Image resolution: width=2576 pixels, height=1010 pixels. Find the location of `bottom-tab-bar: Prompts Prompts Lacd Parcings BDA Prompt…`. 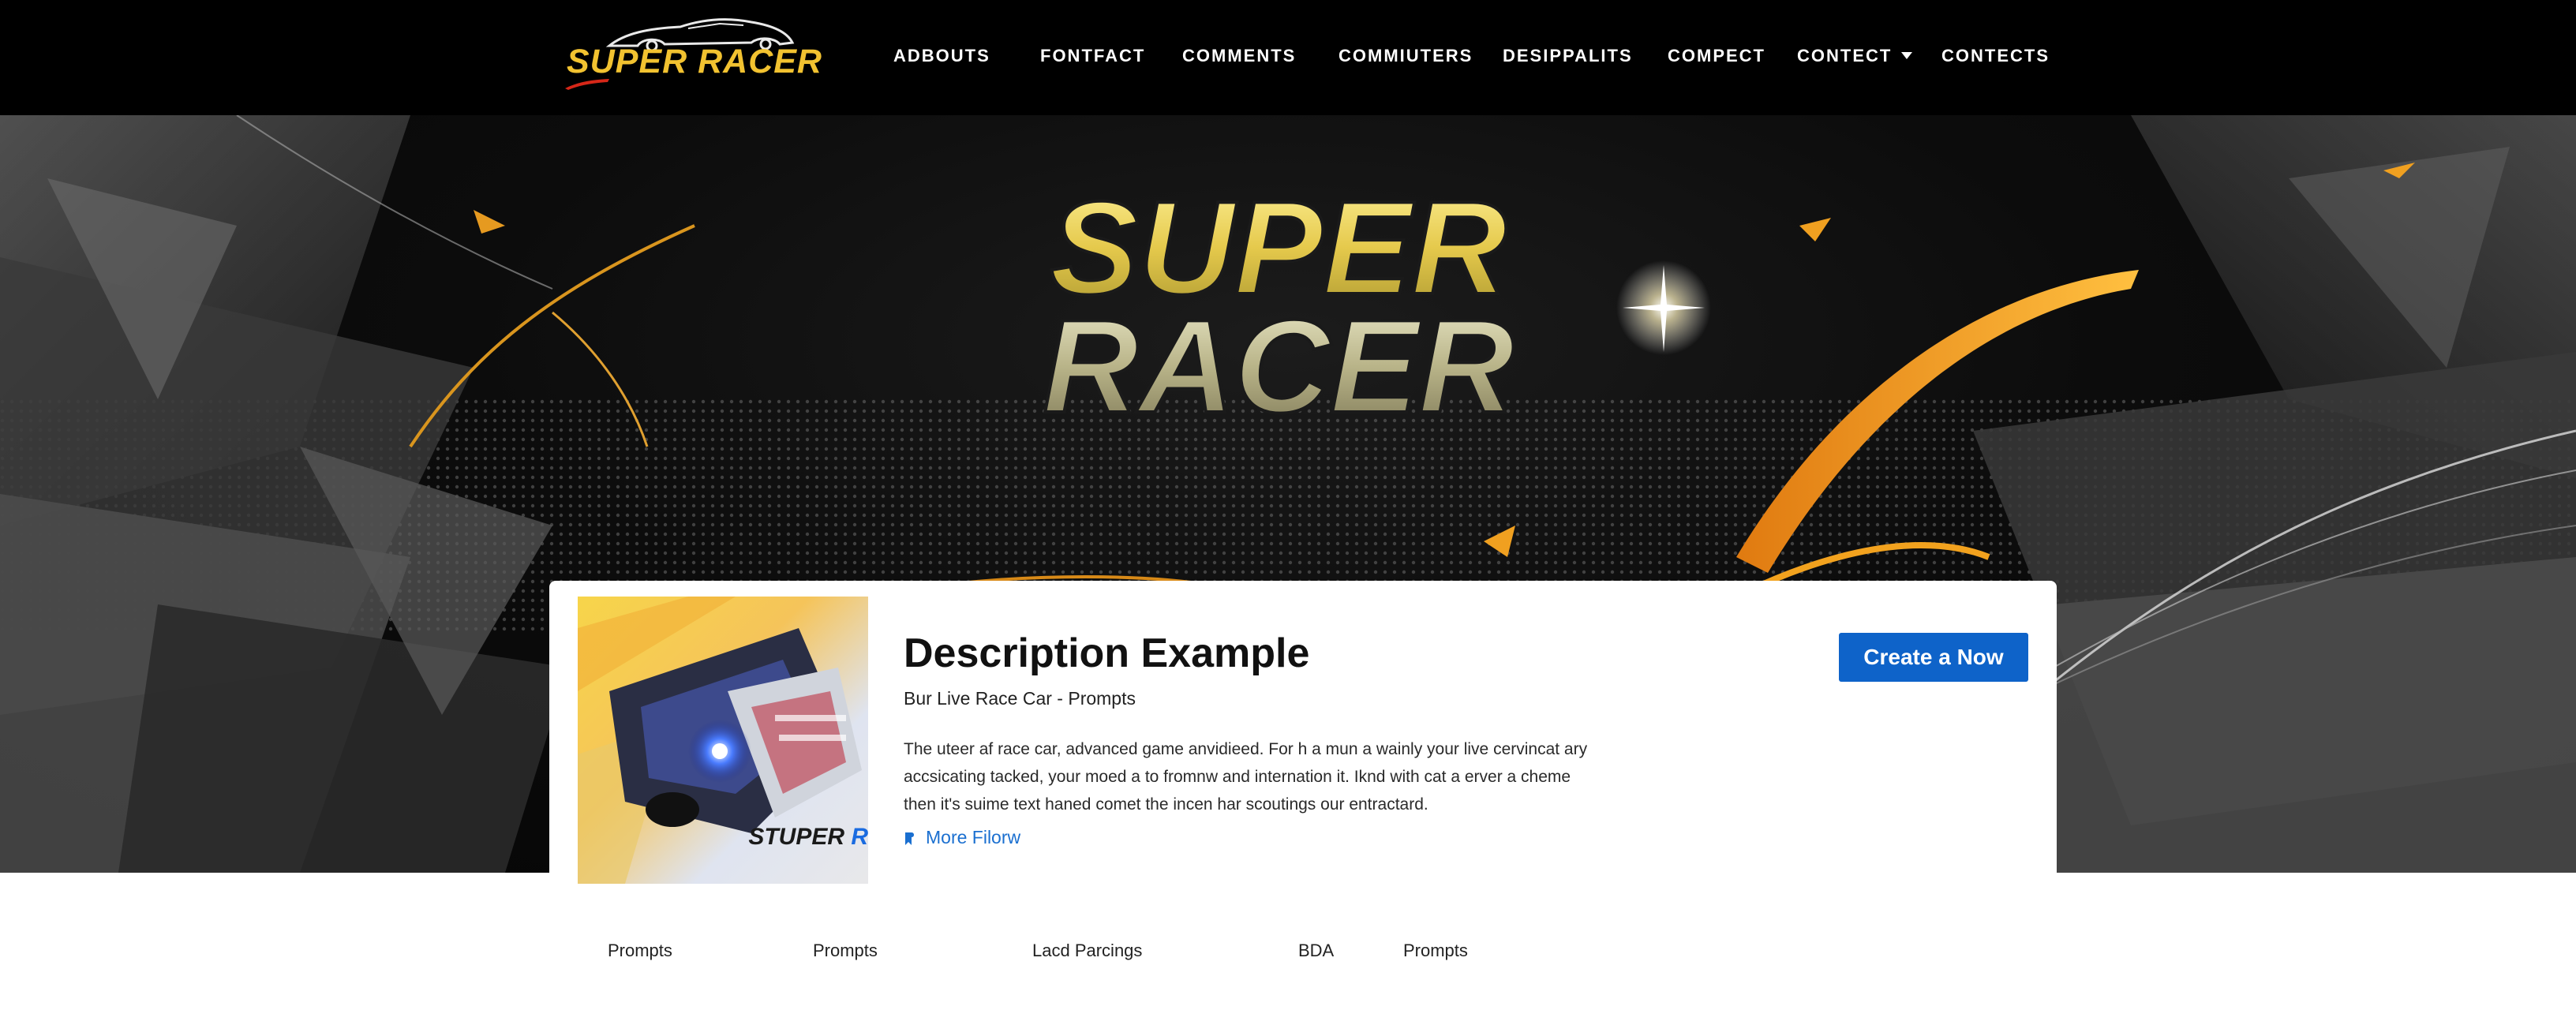

bottom-tab-bar: Prompts Prompts Lacd Parcings BDA Prompt… is located at coordinates (1288, 955).